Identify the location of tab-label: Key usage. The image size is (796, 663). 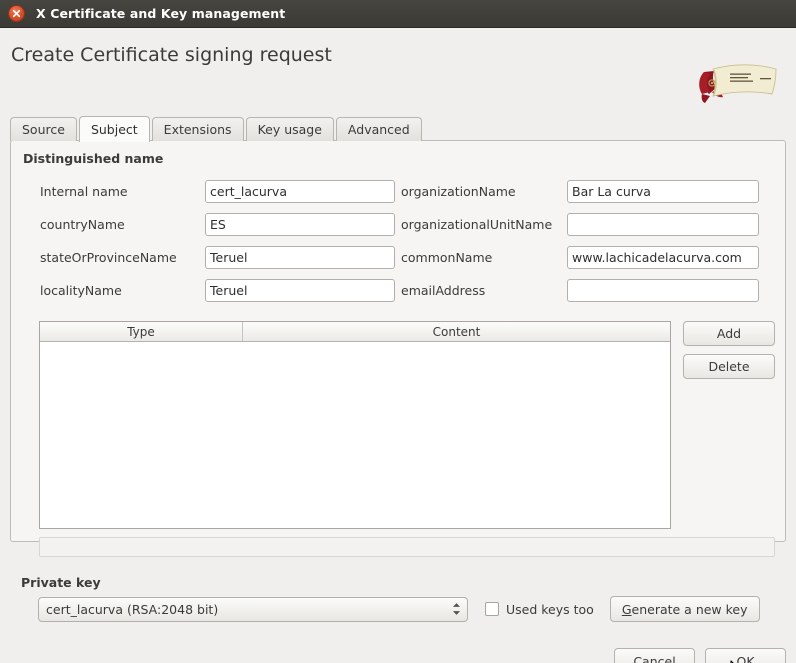
(289, 129).